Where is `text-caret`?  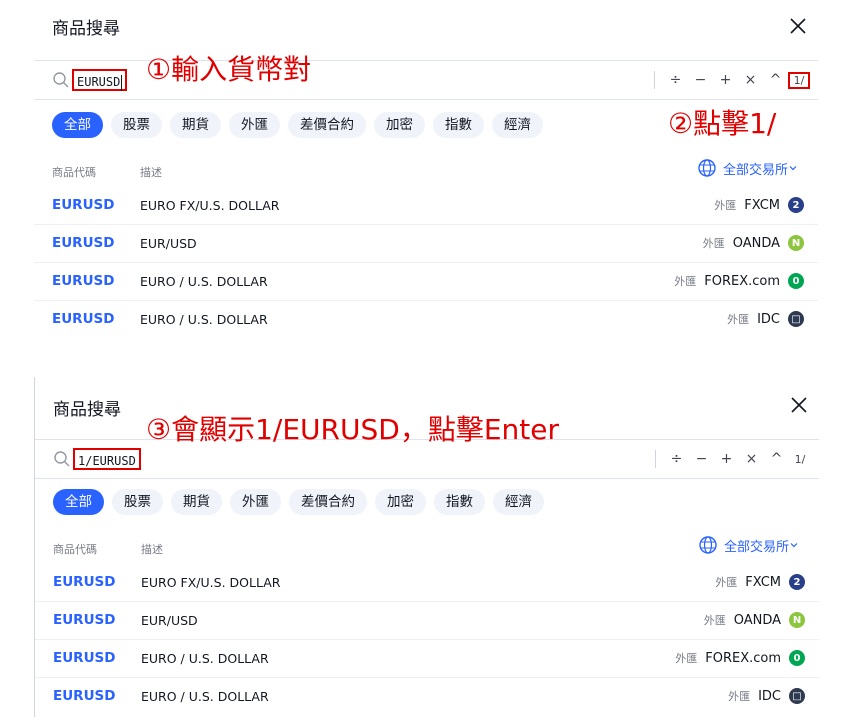 text-caret is located at coordinates (122, 82).